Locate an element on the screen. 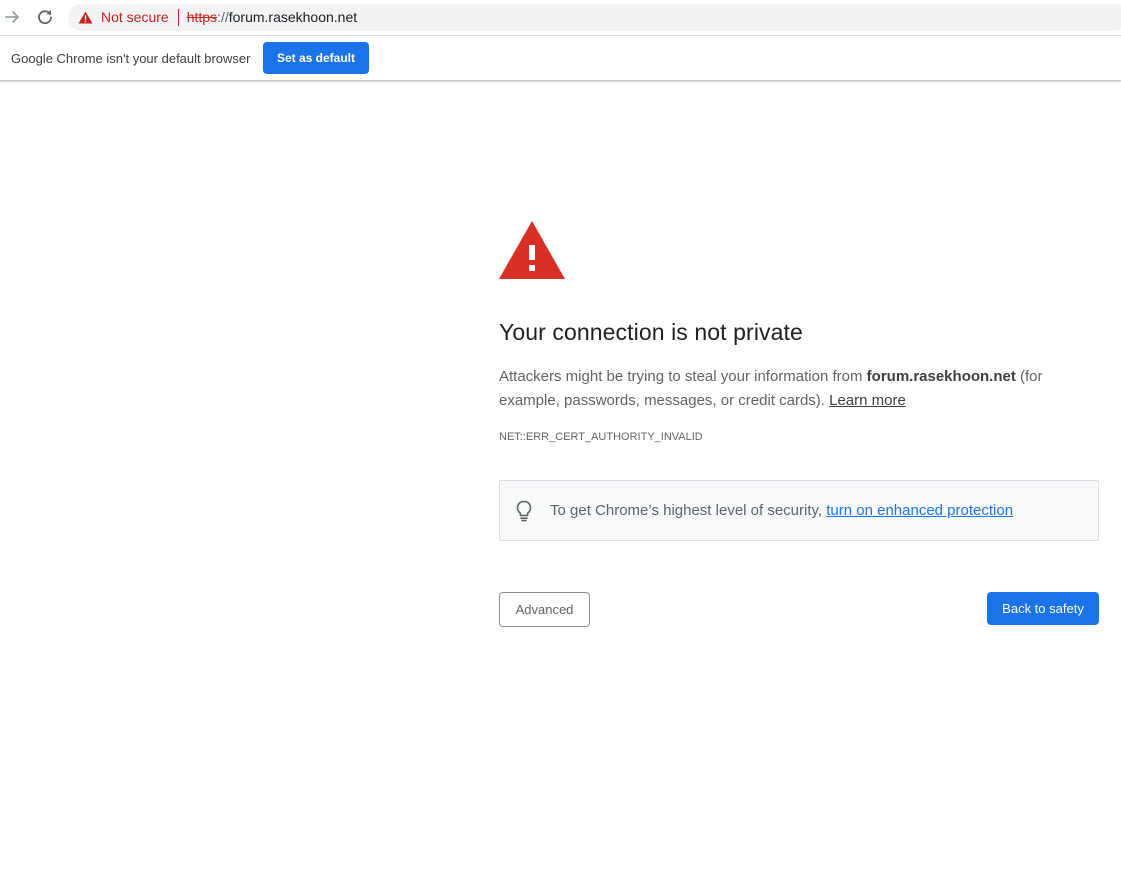 This screenshot has height=880, width=1121. browser-toolbar: Not secure https://forum.rasekhoon.net is located at coordinates (560, 17).